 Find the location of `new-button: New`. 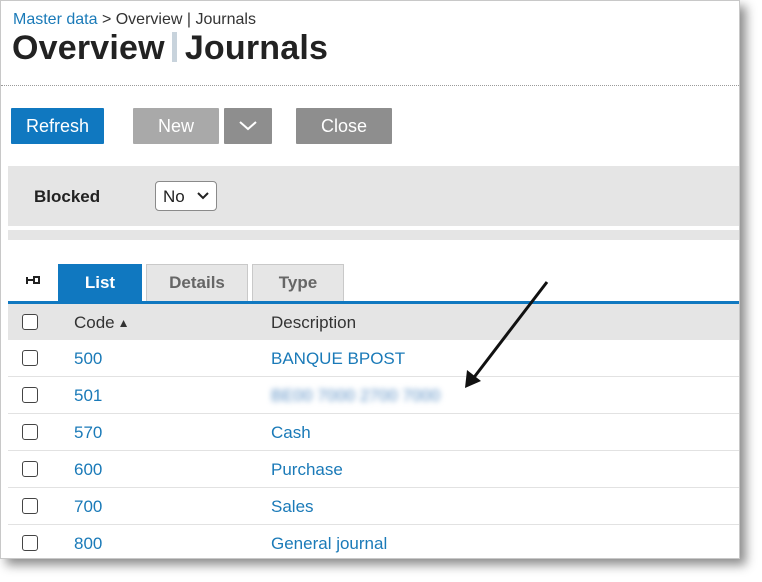

new-button: New is located at coordinates (176, 126).